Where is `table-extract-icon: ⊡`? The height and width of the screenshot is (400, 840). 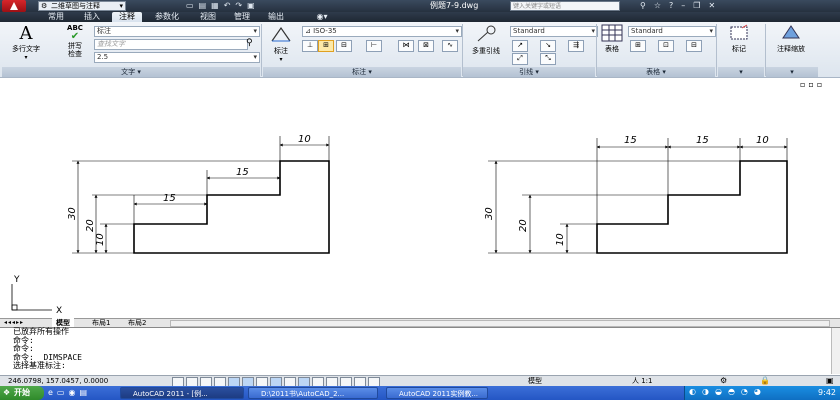
table-extract-icon: ⊡ is located at coordinates (666, 46).